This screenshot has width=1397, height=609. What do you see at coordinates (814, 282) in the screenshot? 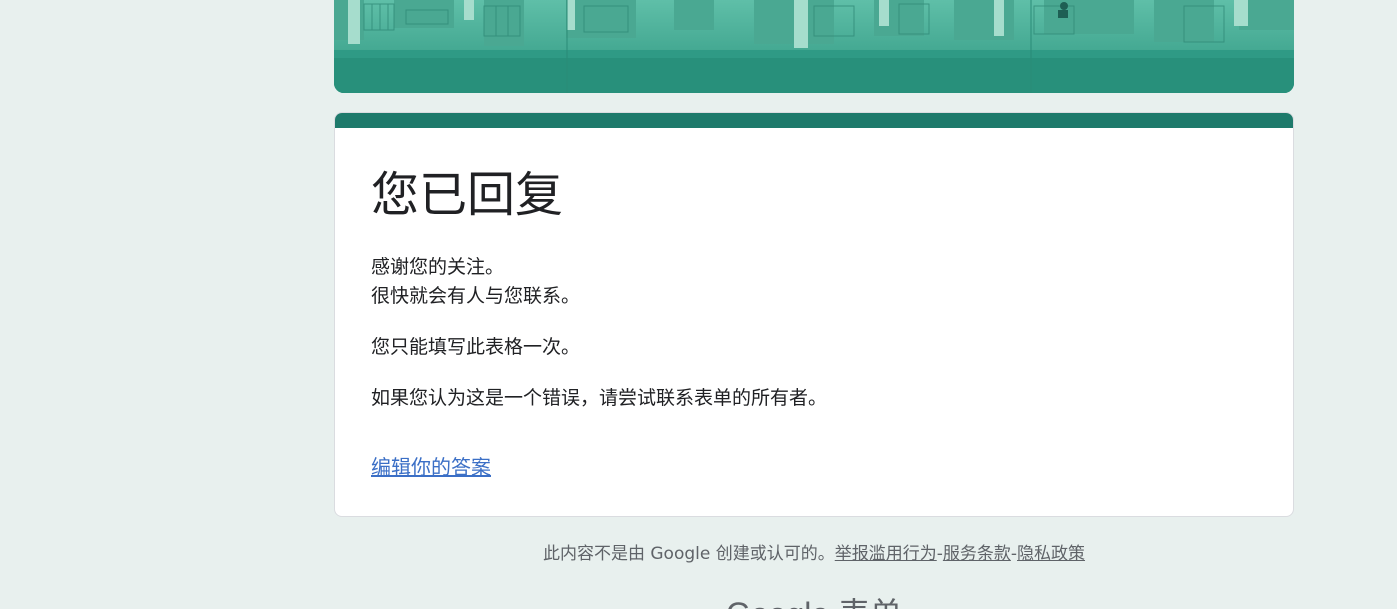
I see `thanks-message: 感谢您的关注。 很快就会有人与您联系。` at bounding box center [814, 282].